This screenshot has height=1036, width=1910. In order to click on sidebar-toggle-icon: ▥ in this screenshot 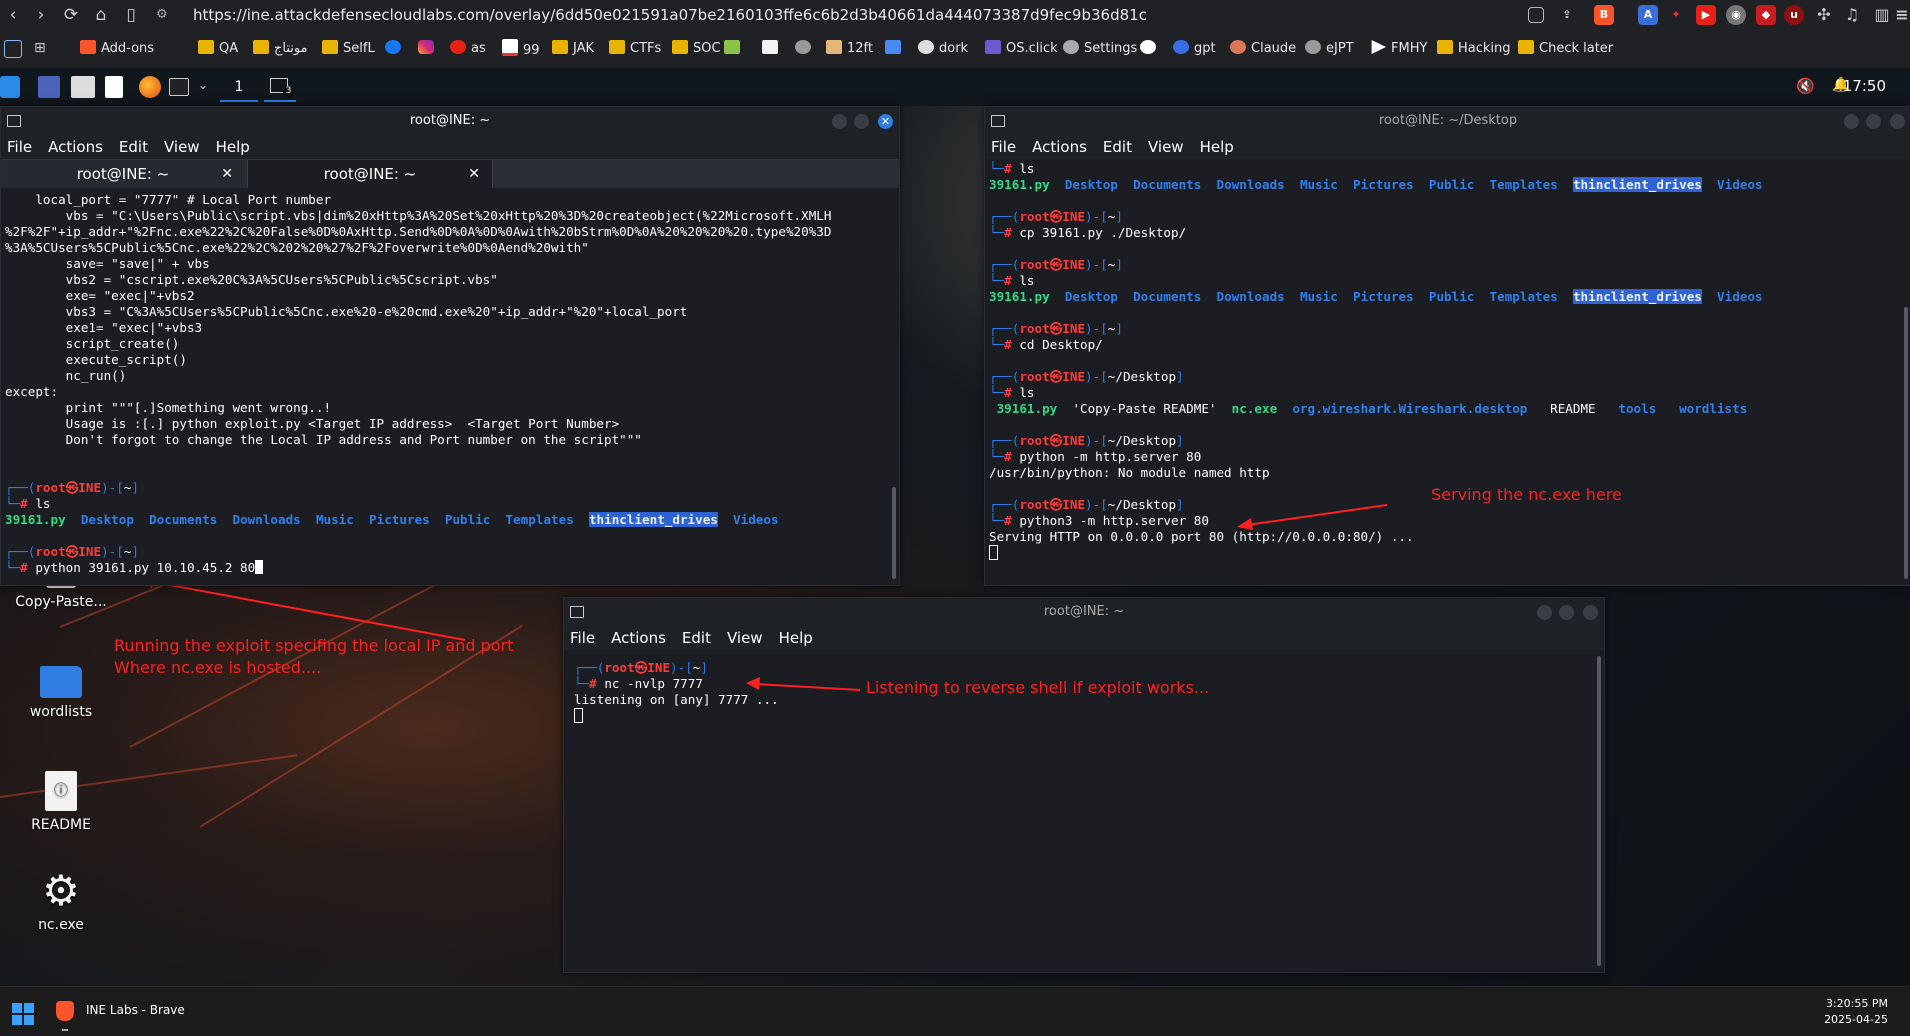, I will do `click(1882, 15)`.